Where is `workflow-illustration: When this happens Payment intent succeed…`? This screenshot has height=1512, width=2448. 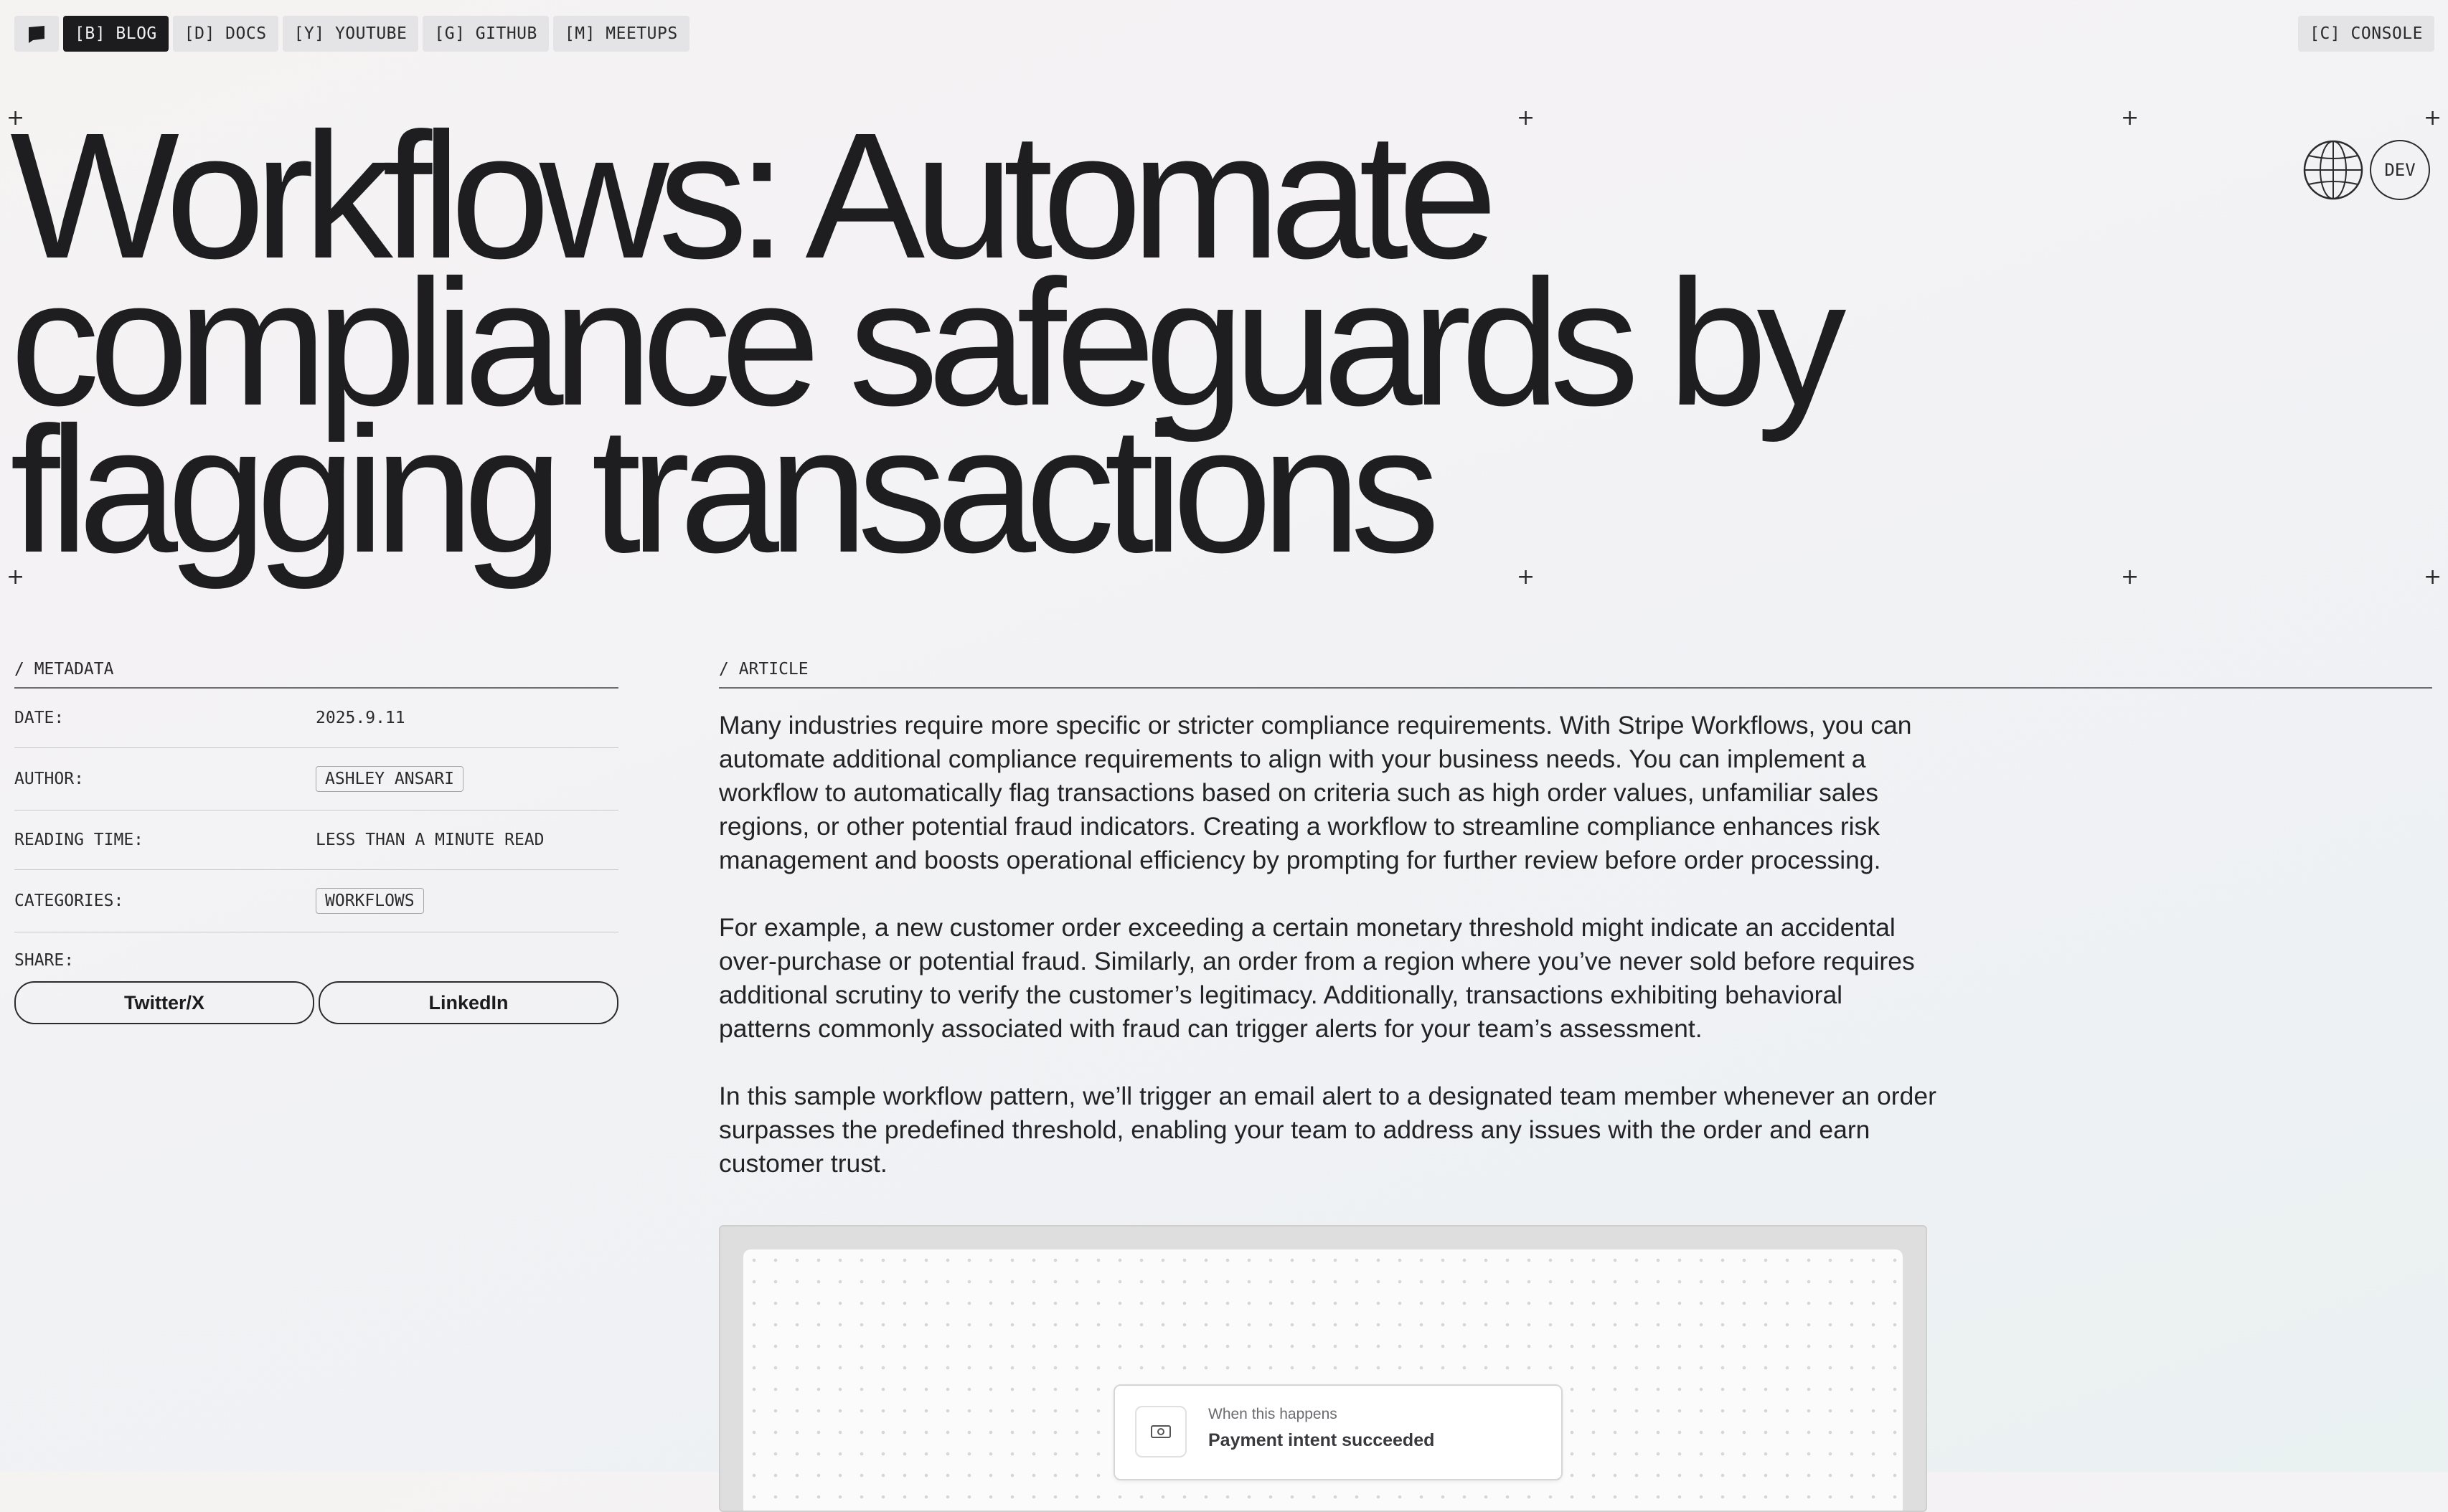
workflow-illustration: When this happens Payment intent succeed… is located at coordinates (1323, 1368).